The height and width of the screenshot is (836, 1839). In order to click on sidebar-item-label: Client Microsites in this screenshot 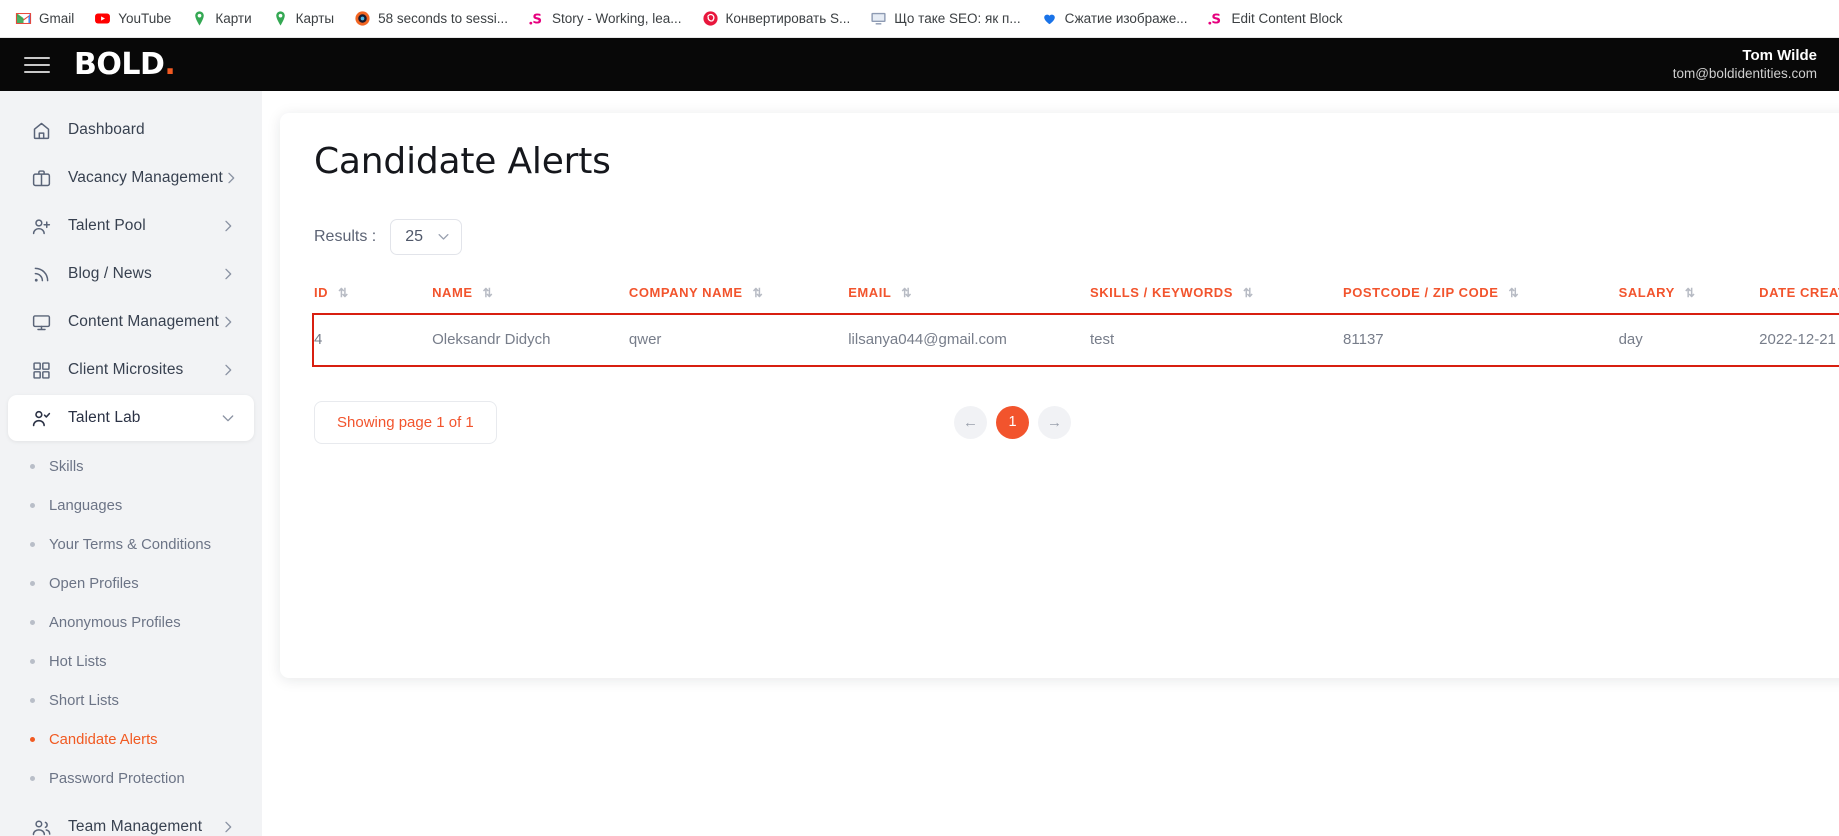, I will do `click(126, 369)`.